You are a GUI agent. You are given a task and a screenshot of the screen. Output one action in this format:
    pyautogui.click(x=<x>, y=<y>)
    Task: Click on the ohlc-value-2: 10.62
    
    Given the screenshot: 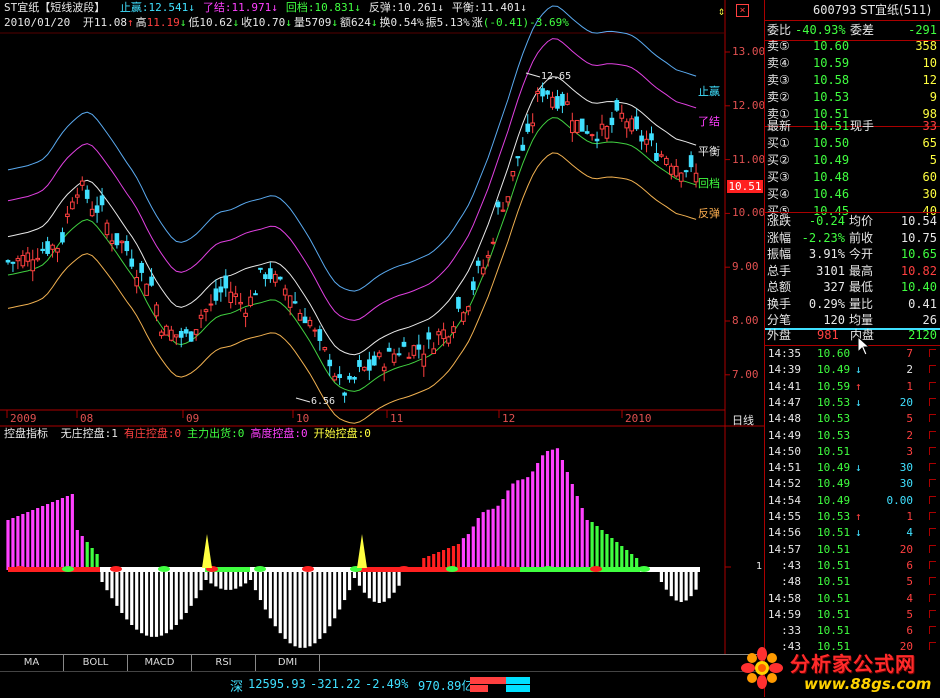 What is the action you would take?
    pyautogui.click(x=216, y=22)
    